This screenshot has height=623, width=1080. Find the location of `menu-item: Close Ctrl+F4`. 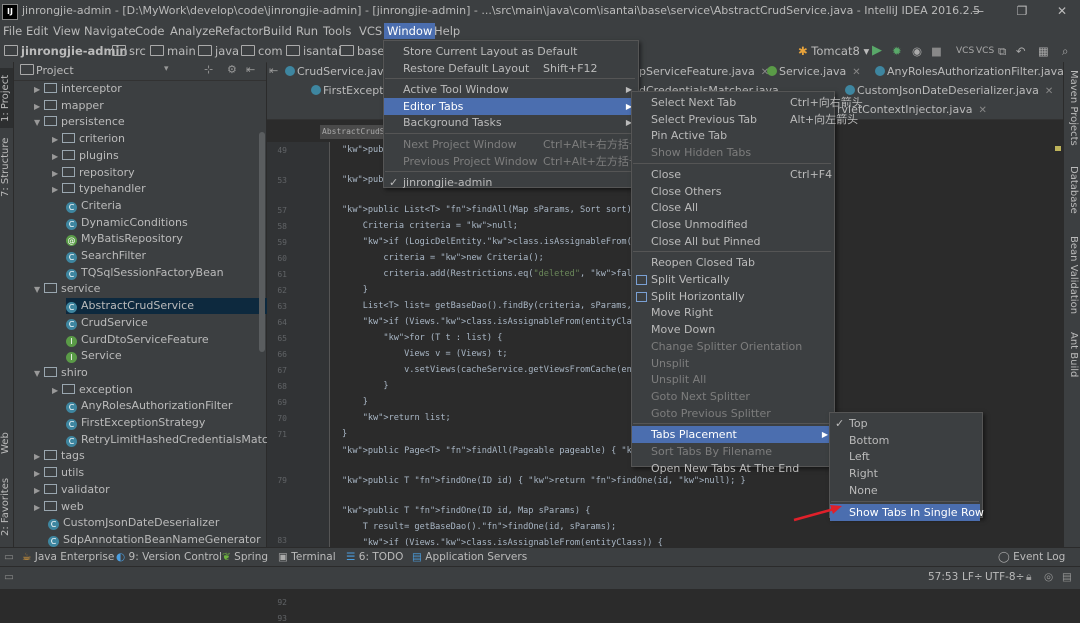

menu-item: Close Ctrl+F4 is located at coordinates (732, 174).